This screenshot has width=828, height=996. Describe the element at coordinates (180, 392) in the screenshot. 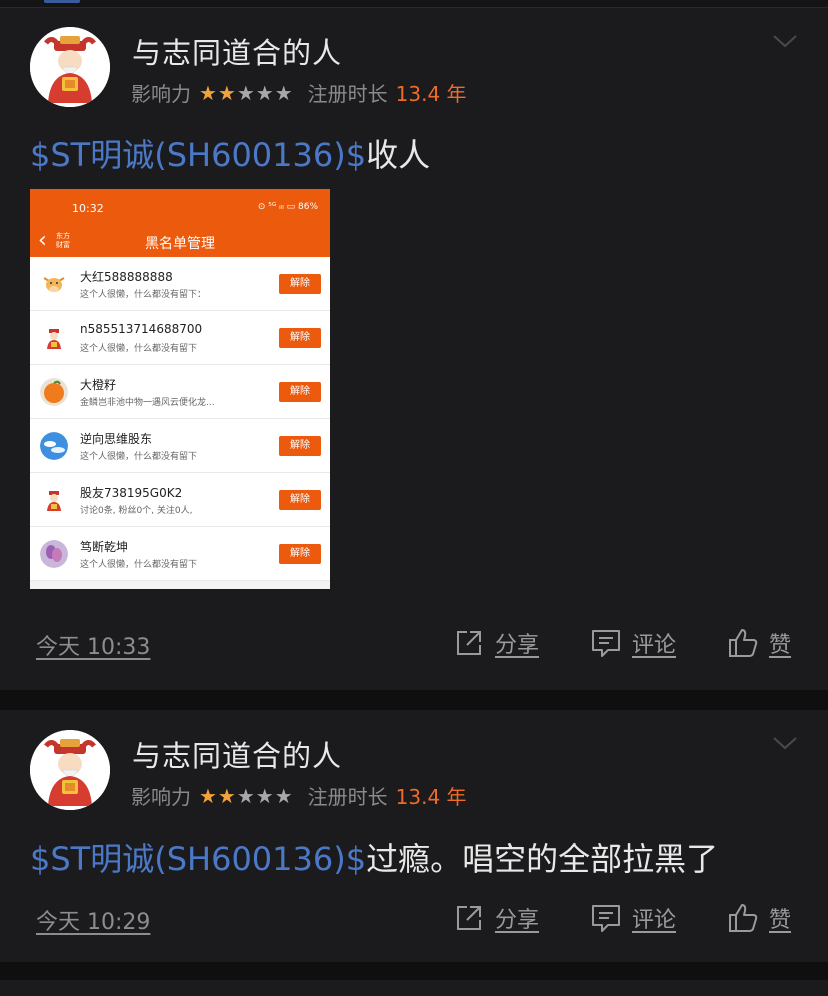

I see `list-item: 大橙籽 金鳞岂非池中物一遇风云便化龙... 解除` at that location.